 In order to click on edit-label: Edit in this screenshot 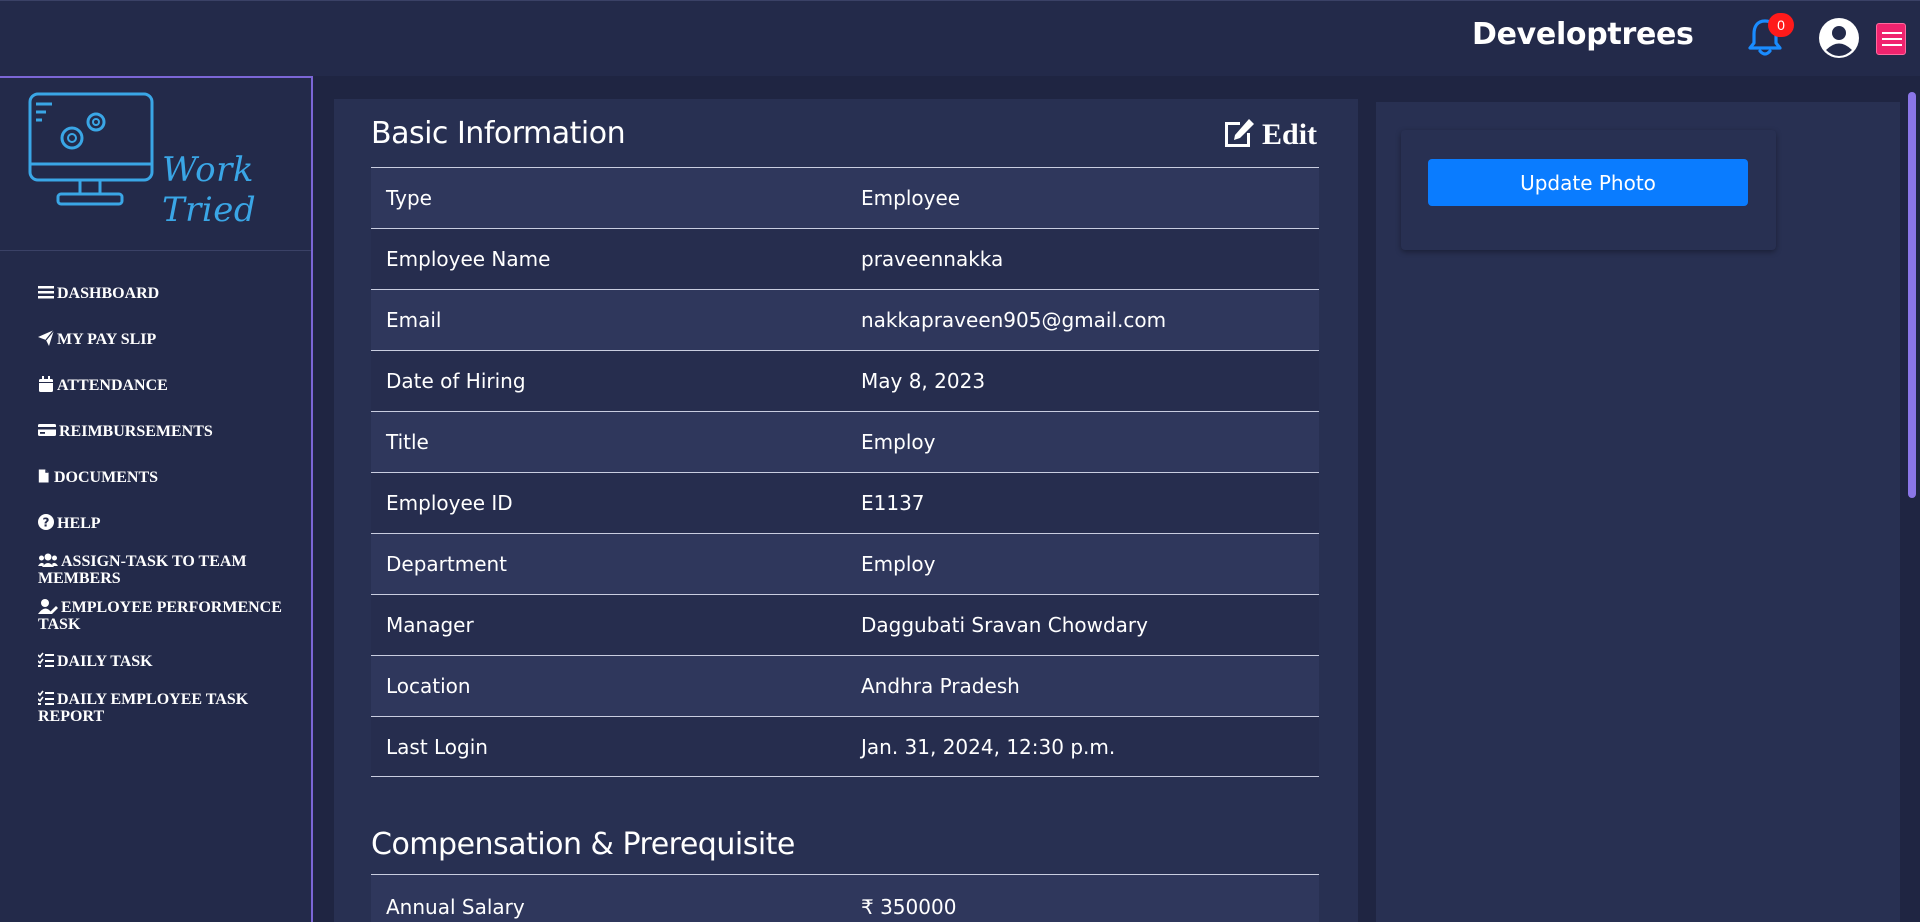, I will do `click(1290, 134)`.